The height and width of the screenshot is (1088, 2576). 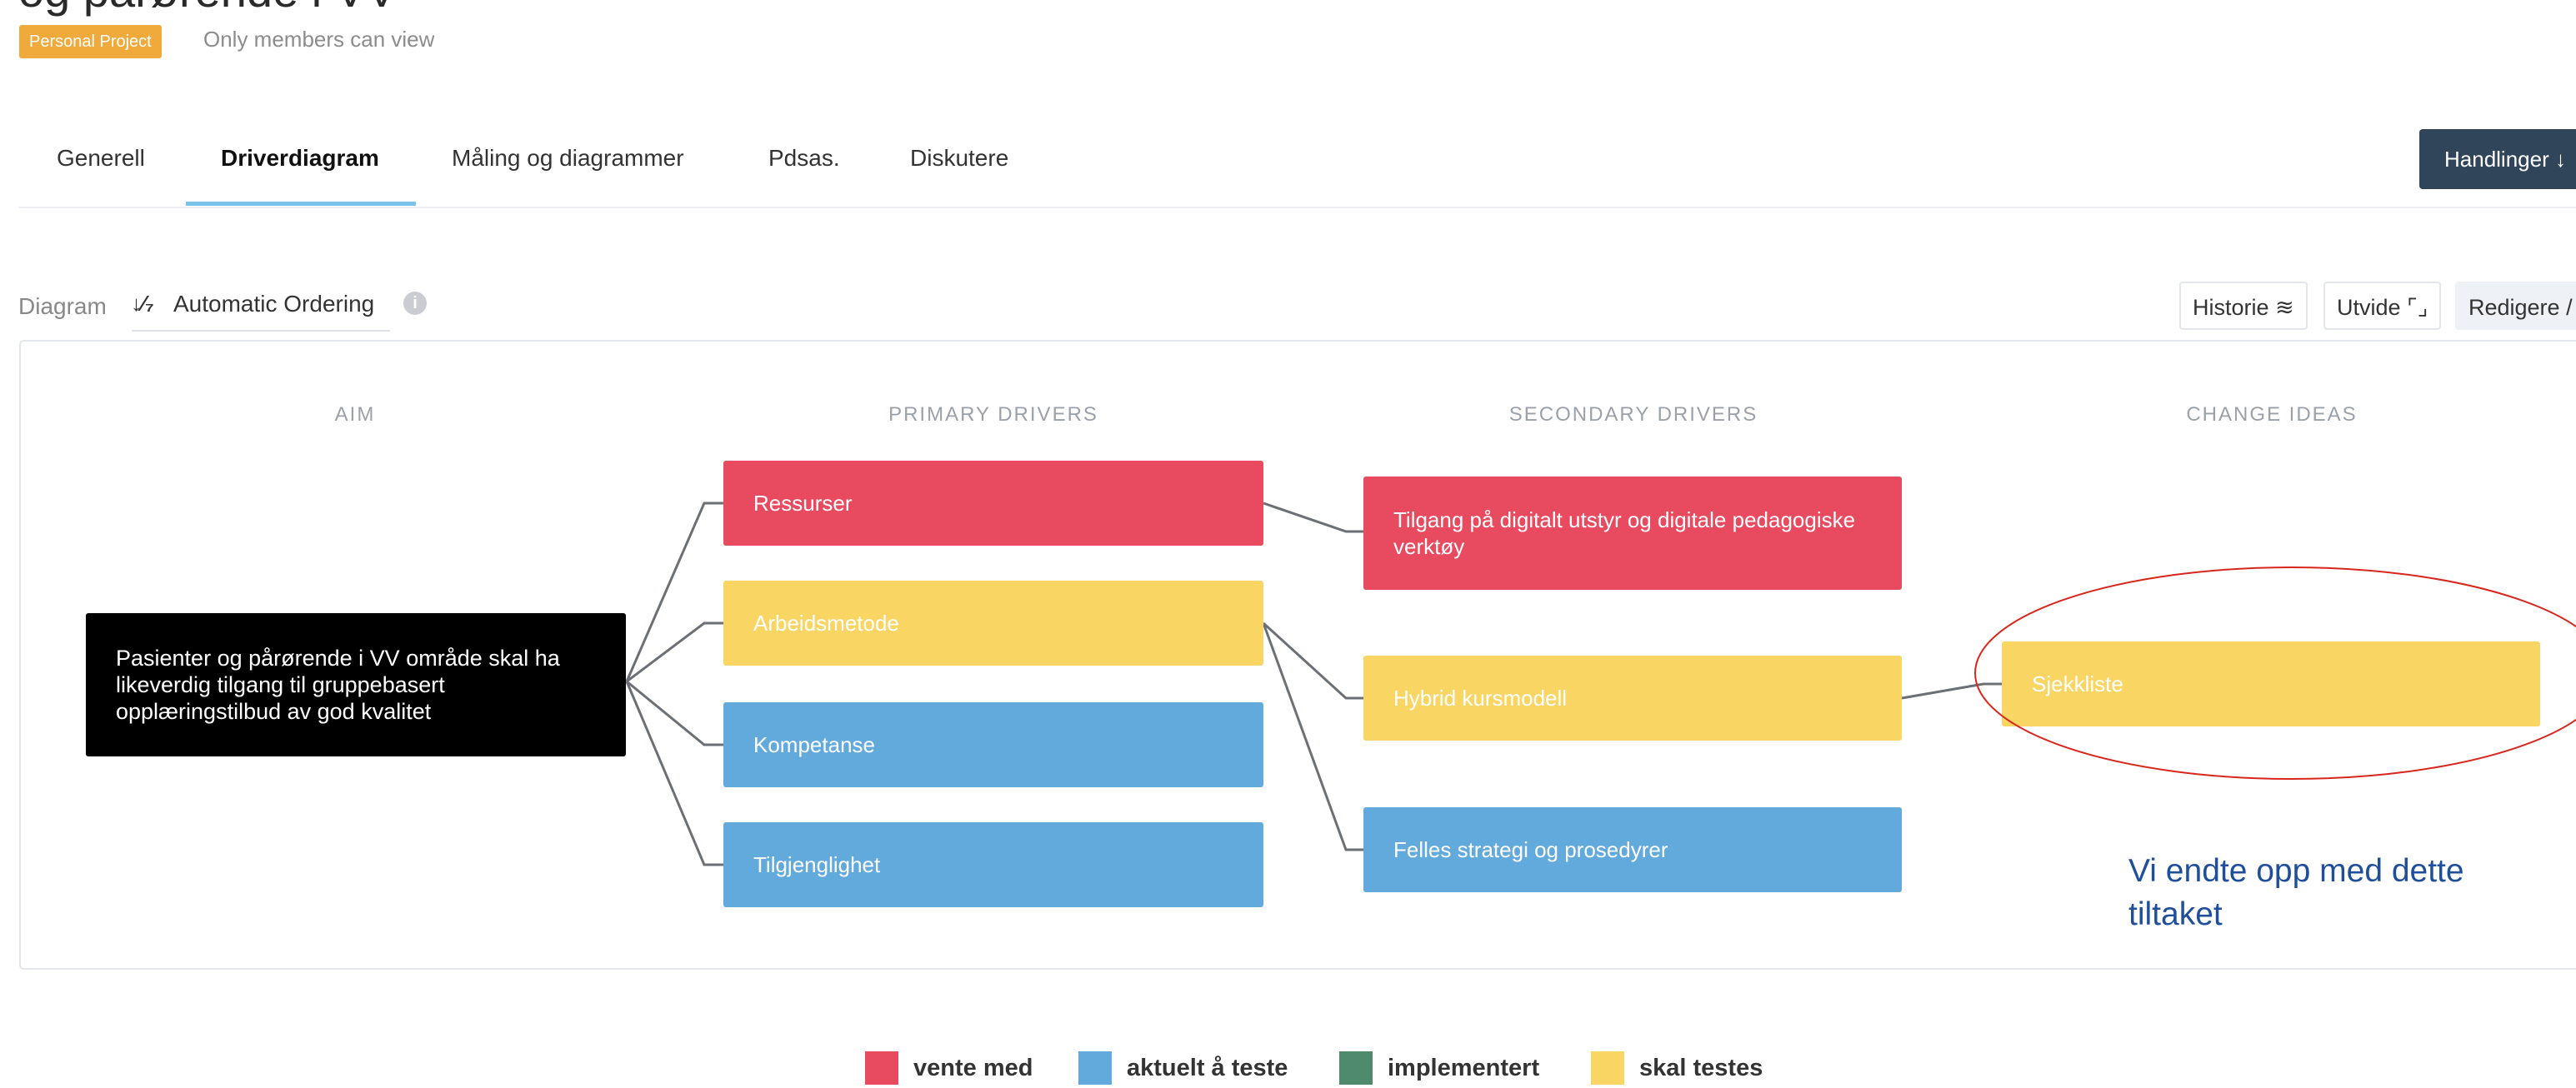 I want to click on legend-skal-testes: skal testes, so click(x=1677, y=1068).